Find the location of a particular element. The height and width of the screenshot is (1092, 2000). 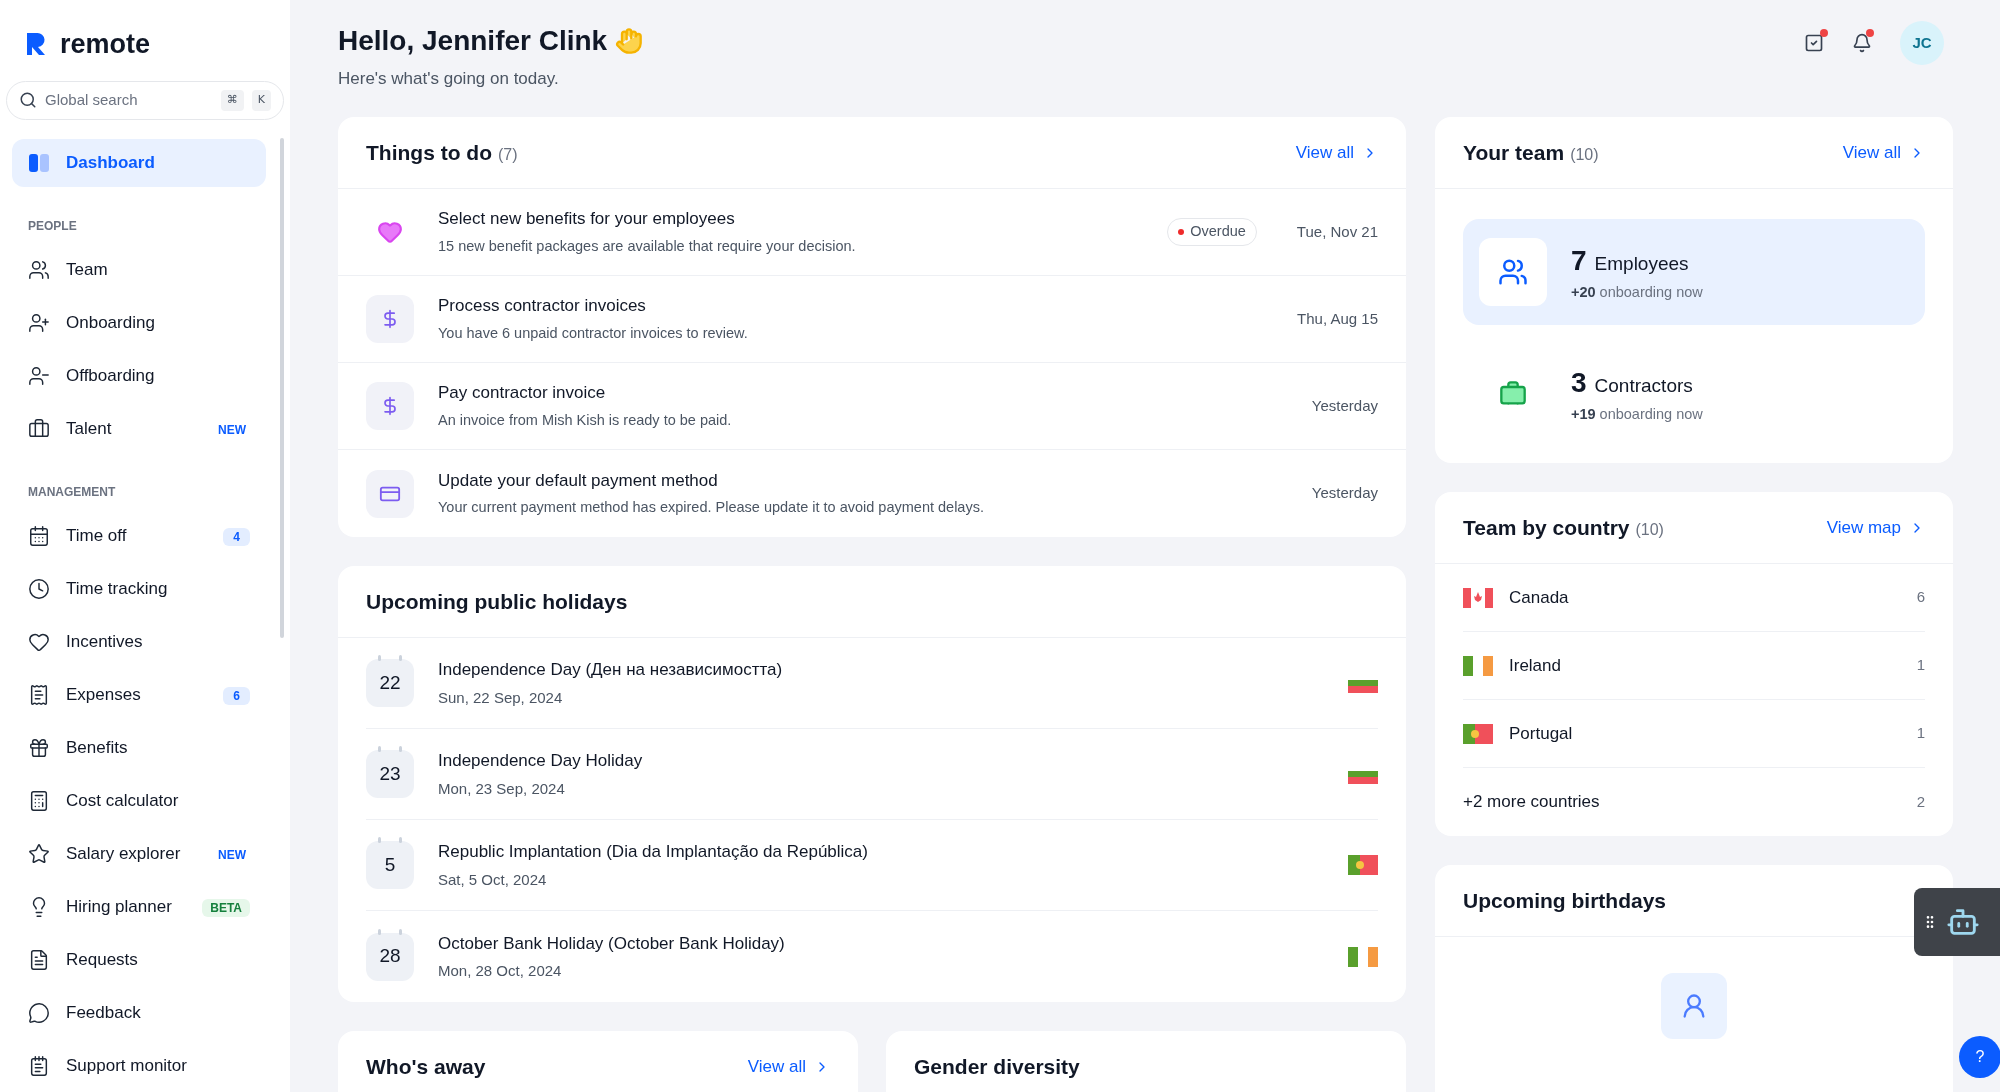

nav-label: Requests is located at coordinates (102, 959).